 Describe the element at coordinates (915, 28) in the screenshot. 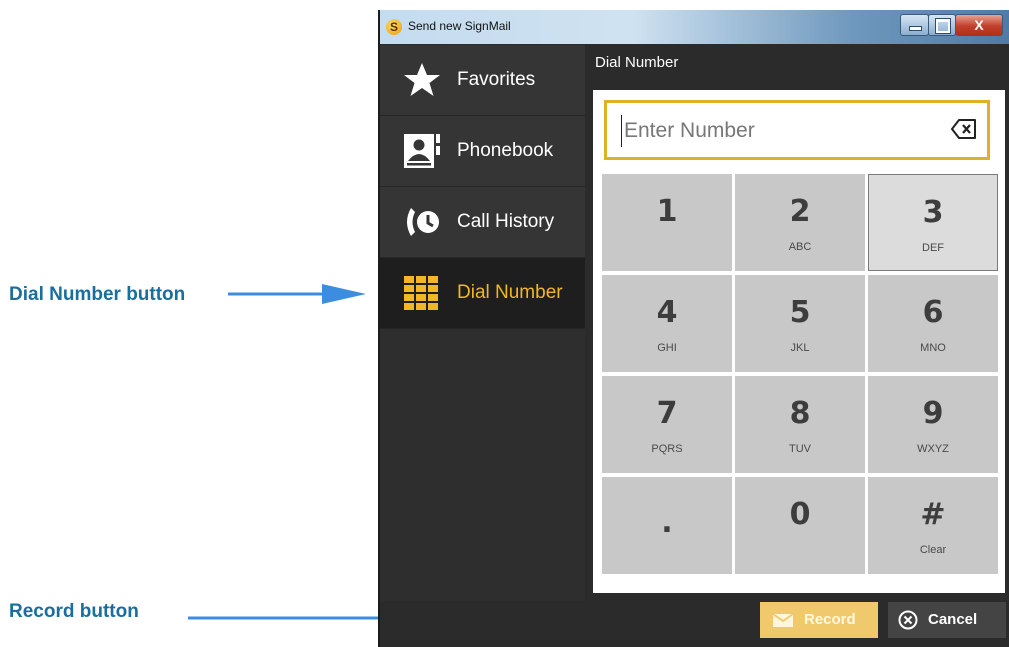

I see `minimize-icon` at that location.